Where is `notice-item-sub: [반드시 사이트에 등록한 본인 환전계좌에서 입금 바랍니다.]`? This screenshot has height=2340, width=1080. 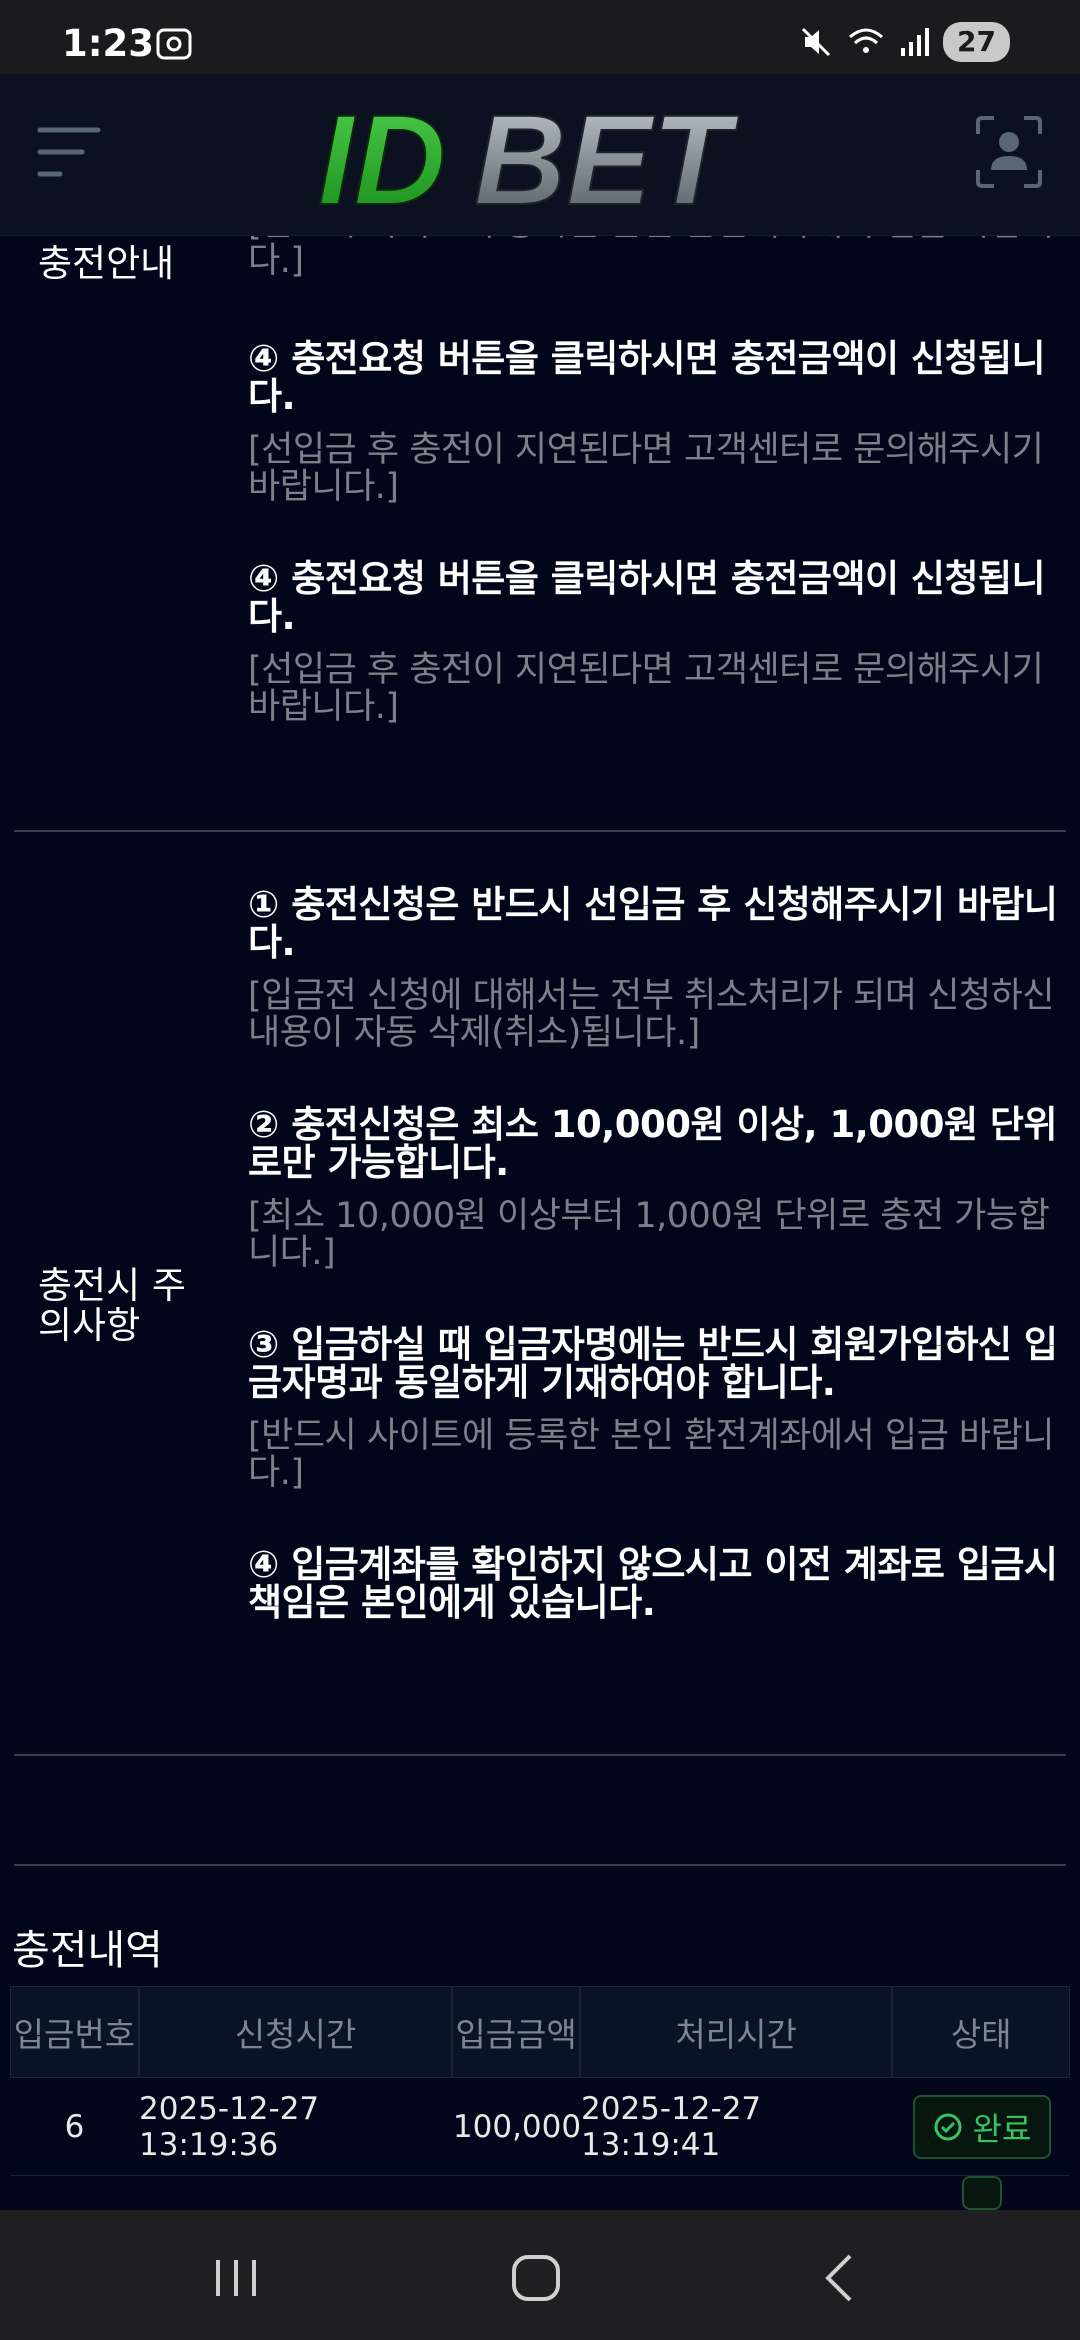 notice-item-sub: [반드시 사이트에 등록한 본인 환전계좌에서 입금 바랍니다.] is located at coordinates (651, 1454).